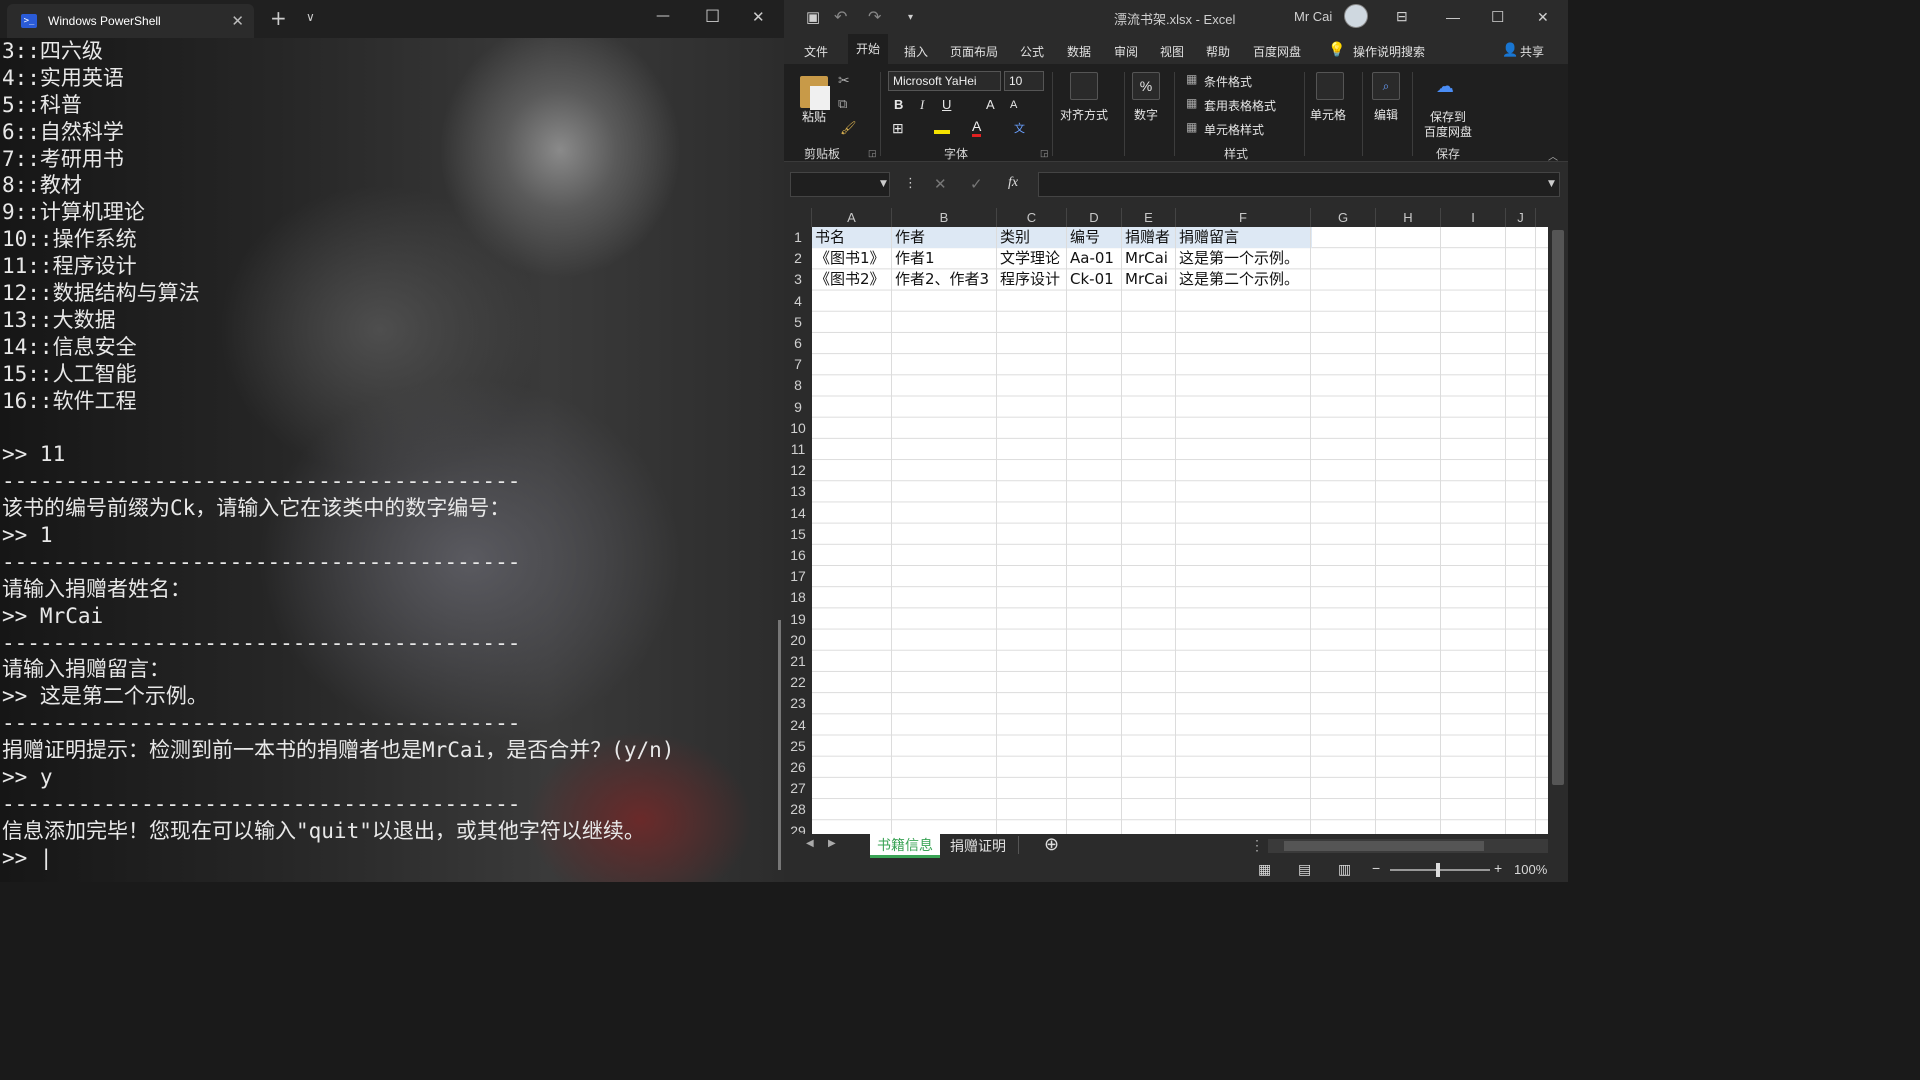 Image resolution: width=1920 pixels, height=1080 pixels. I want to click on row-header: 12, so click(798, 470).